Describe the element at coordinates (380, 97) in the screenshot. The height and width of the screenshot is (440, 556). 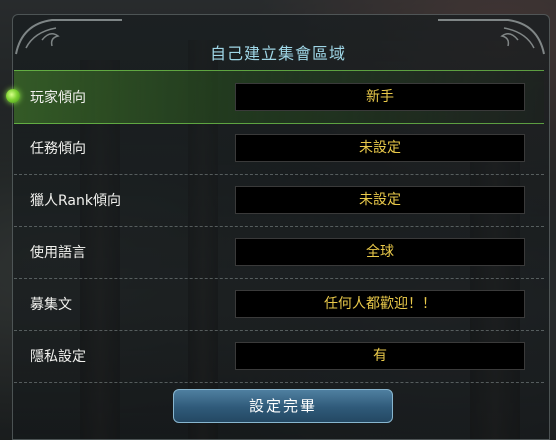
I see `player-tendency-value: 新手` at that location.